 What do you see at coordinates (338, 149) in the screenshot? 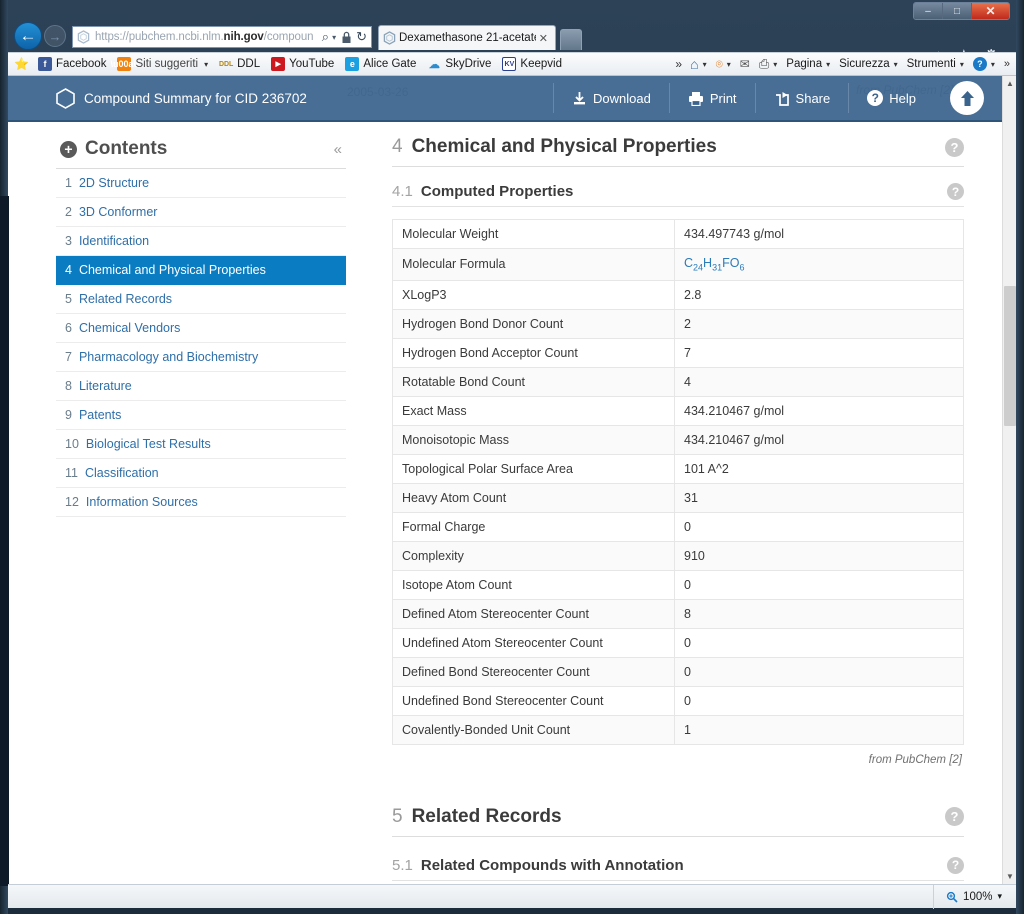
I see `collapse-sidebar-icon: «` at bounding box center [338, 149].